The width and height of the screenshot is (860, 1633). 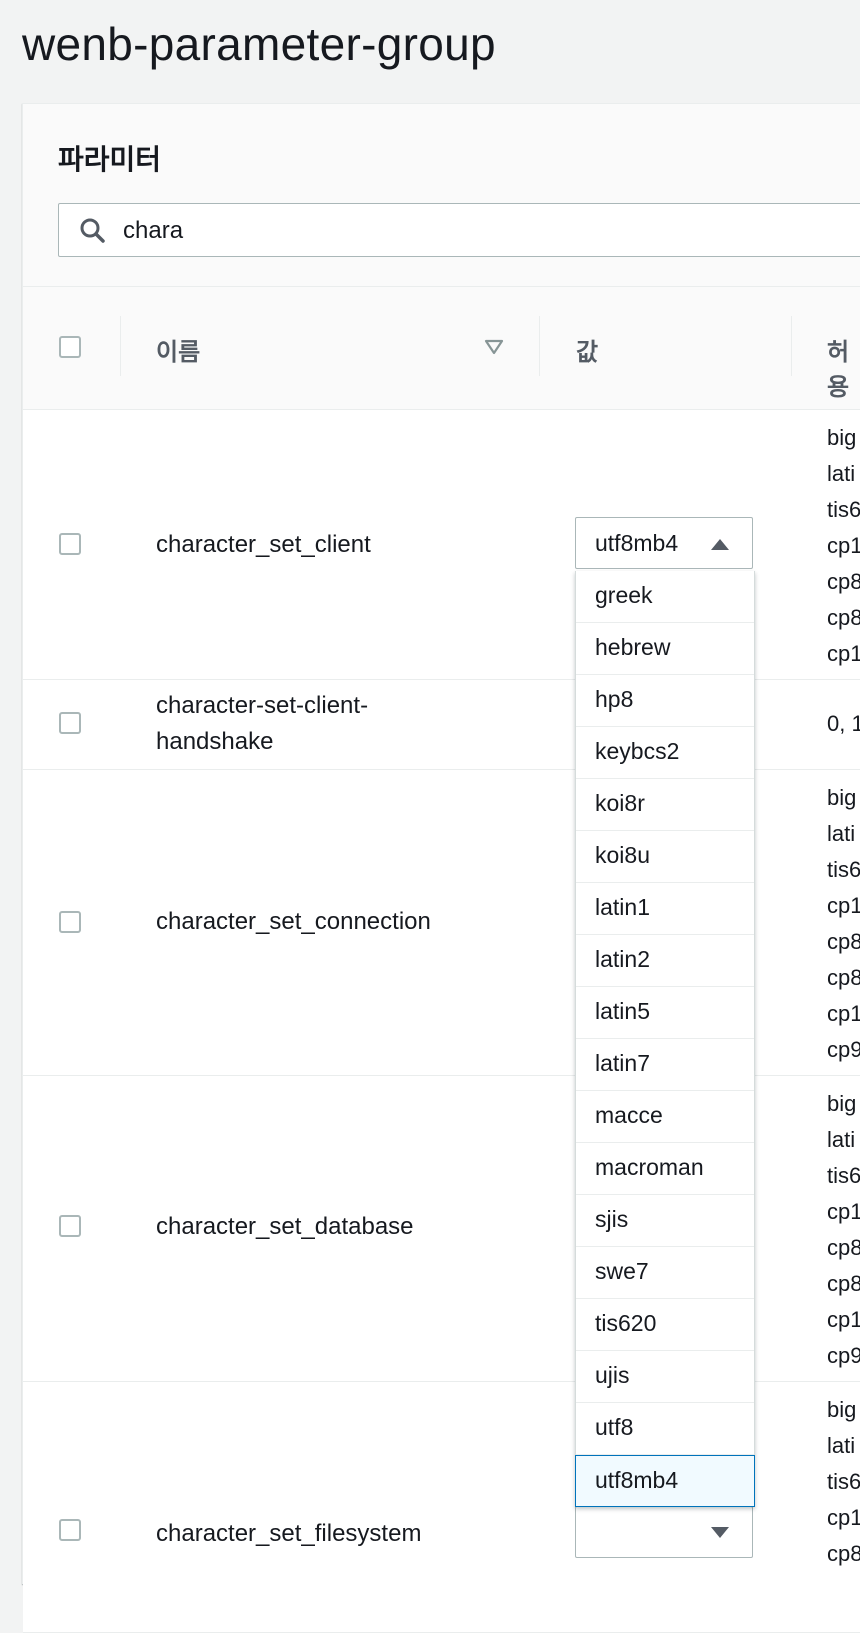 What do you see at coordinates (285, 1226) in the screenshot?
I see `parameter-name: character_set_database` at bounding box center [285, 1226].